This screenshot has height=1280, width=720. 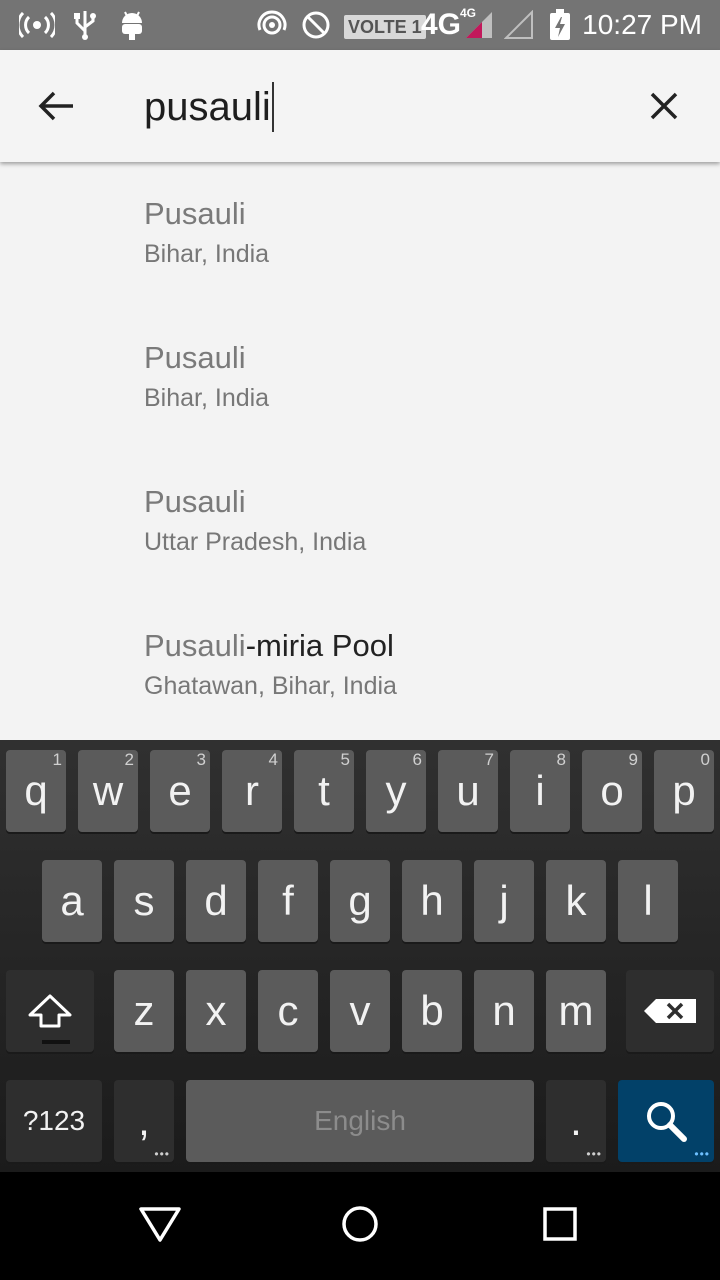 I want to click on key-y: y6, so click(x=396, y=791).